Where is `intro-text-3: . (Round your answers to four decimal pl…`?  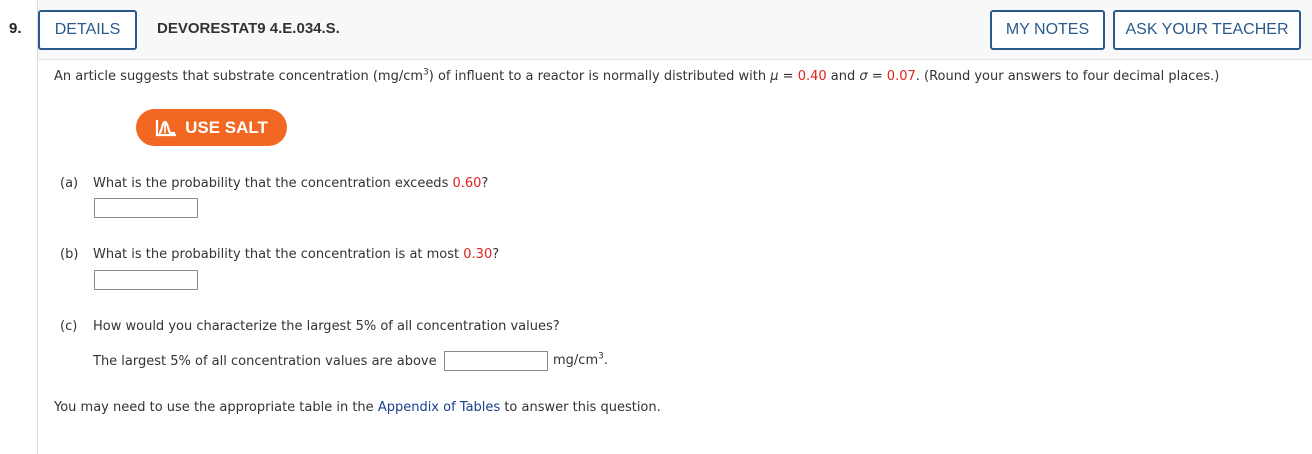 intro-text-3: . (Round your answers to four decimal pl… is located at coordinates (1067, 76).